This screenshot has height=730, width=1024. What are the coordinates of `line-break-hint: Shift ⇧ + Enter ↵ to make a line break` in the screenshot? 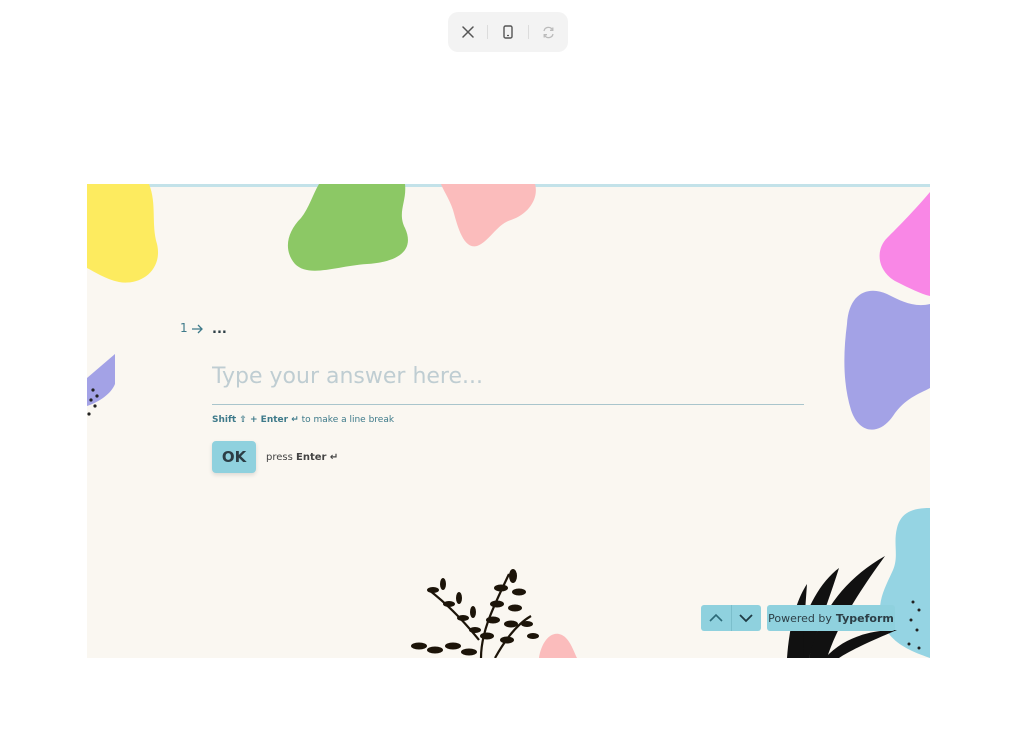 It's located at (303, 420).